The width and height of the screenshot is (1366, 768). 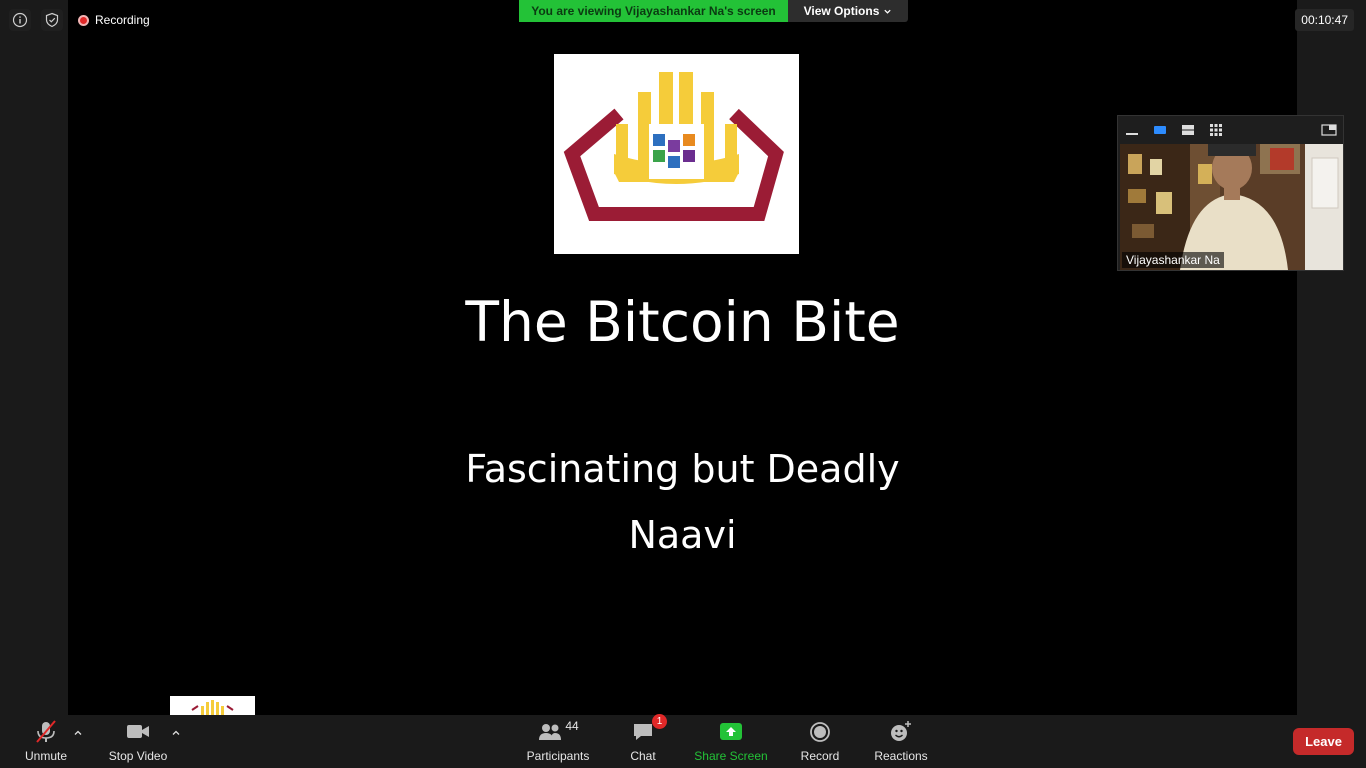 What do you see at coordinates (676, 154) in the screenshot?
I see `presentation-logo` at bounding box center [676, 154].